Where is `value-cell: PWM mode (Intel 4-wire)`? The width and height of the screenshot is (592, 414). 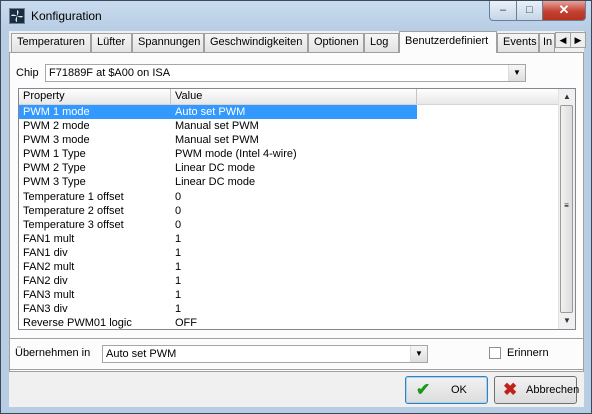 value-cell: PWM mode (Intel 4-wire) is located at coordinates (236, 154).